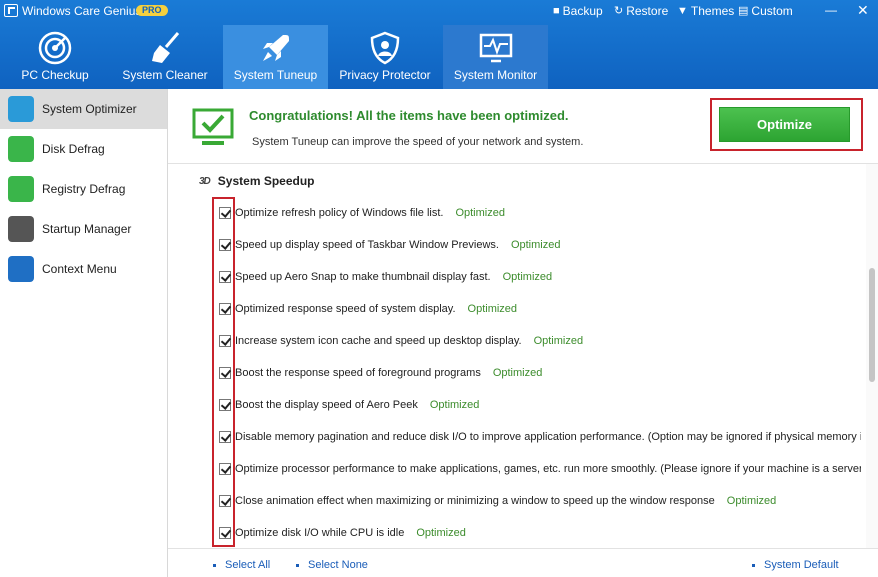 The width and height of the screenshot is (878, 577). Describe the element at coordinates (523, 562) in the screenshot. I see `footer: Select All Select None System Default` at that location.